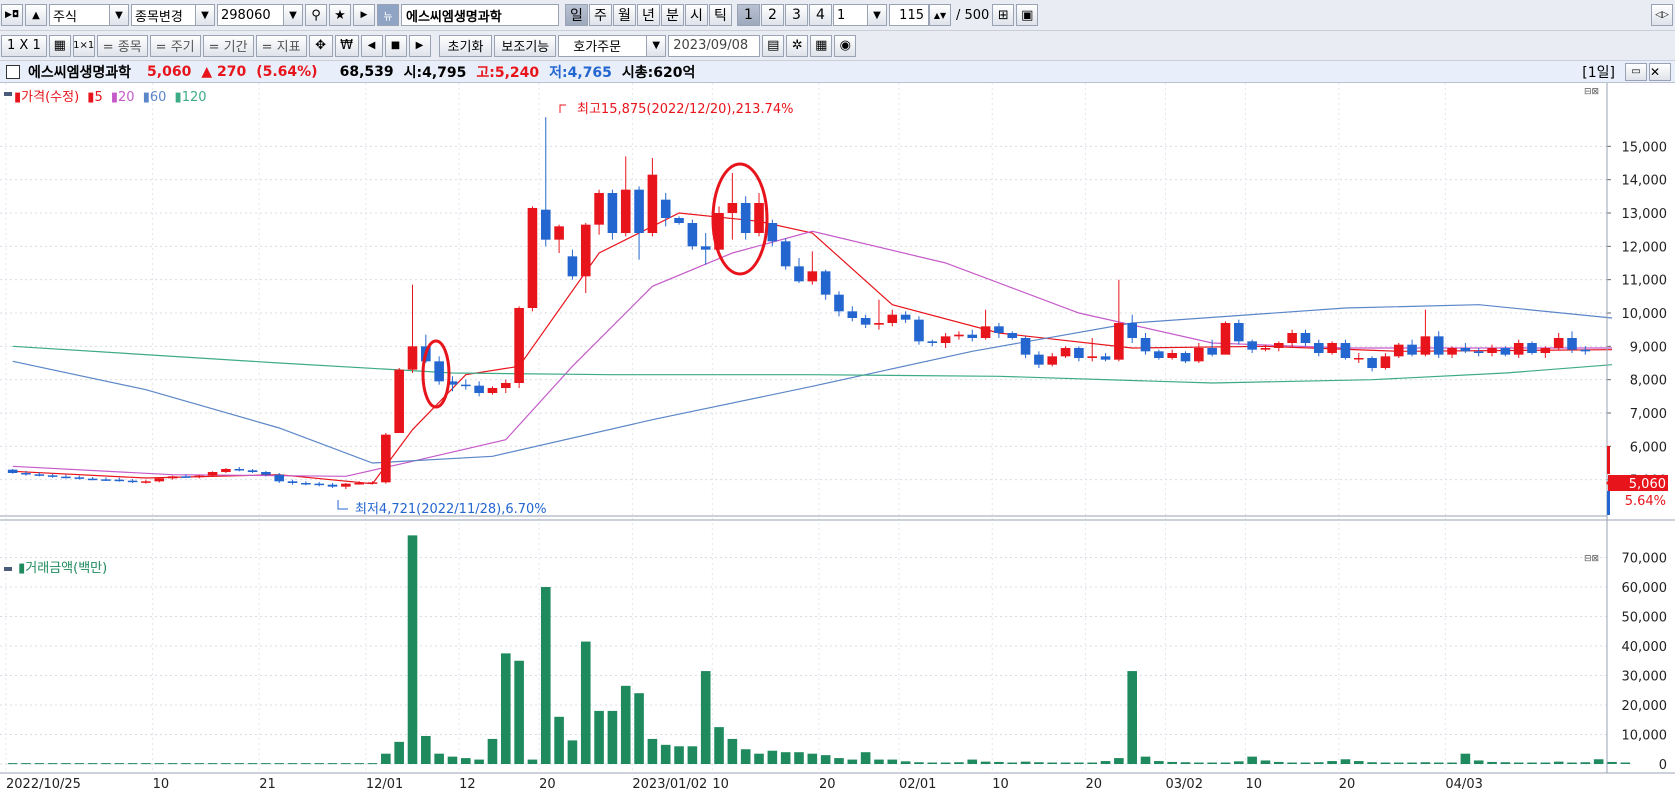  What do you see at coordinates (909, 15) in the screenshot?
I see `count-input: 115` at bounding box center [909, 15].